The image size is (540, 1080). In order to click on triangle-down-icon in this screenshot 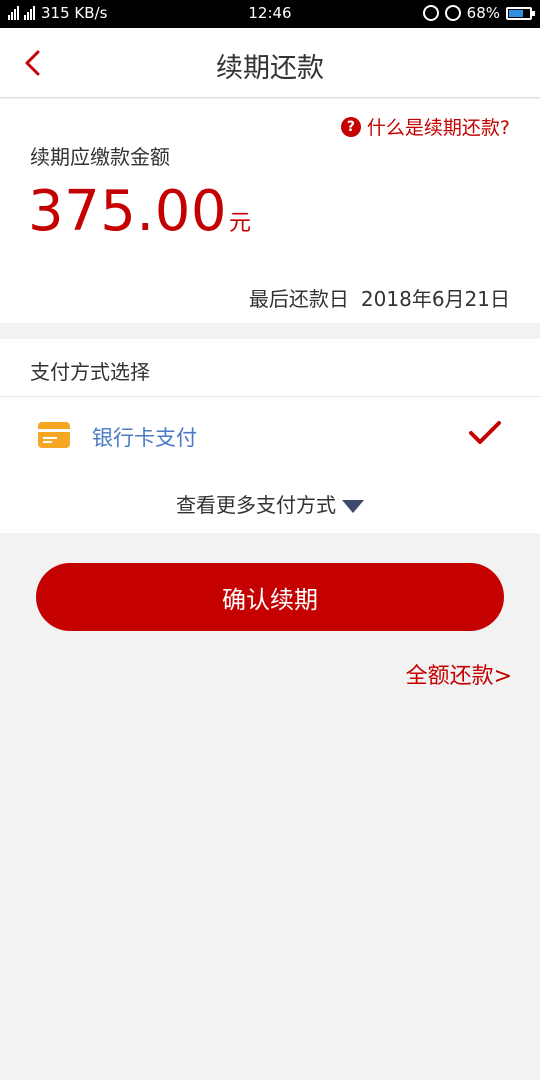, I will do `click(353, 506)`.